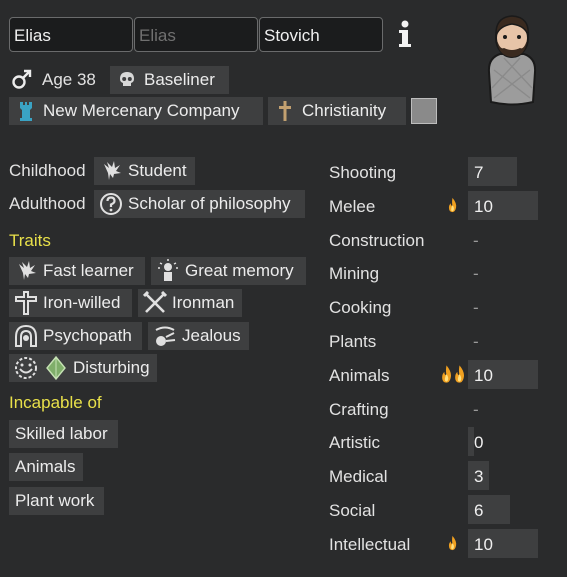 This screenshot has width=567, height=577. I want to click on incapable-animals: Animals, so click(46, 467).